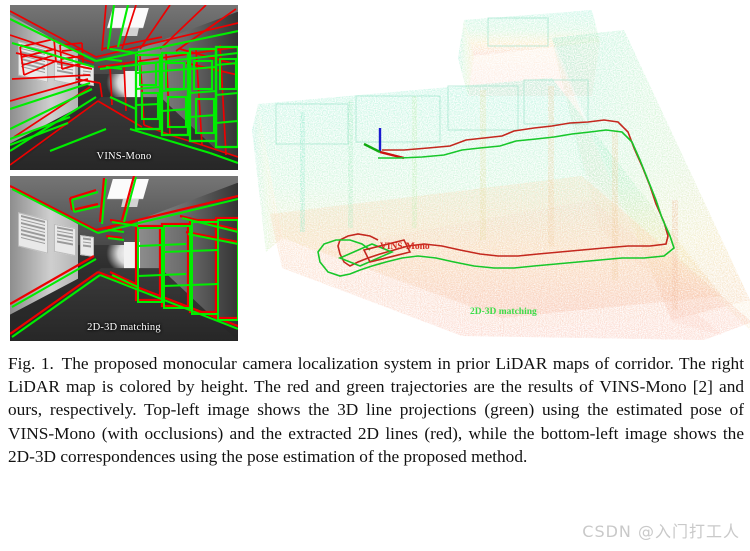 The width and height of the screenshot is (750, 551). I want to click on panel-vins-mono: VINS-Mono, so click(124, 87).